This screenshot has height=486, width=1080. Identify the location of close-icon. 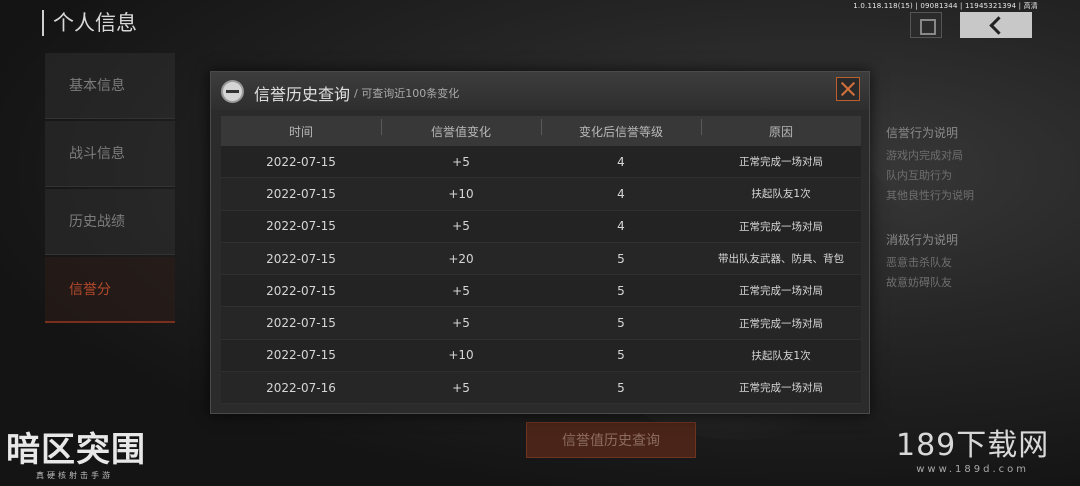
(848, 89).